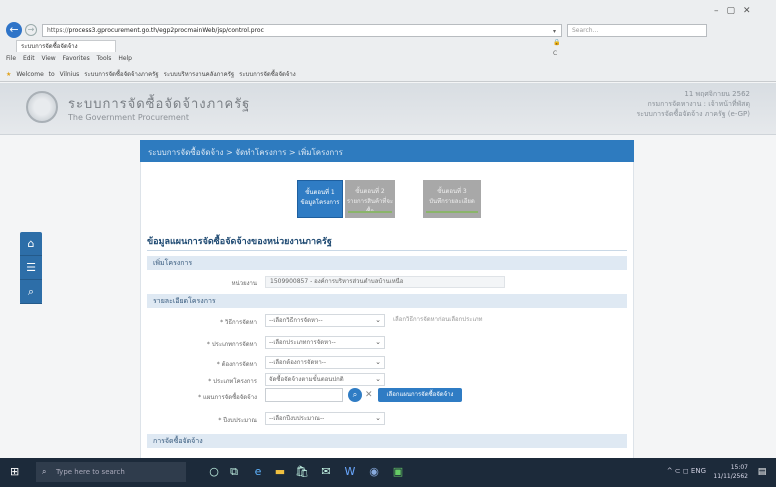 Image resolution: width=776 pixels, height=487 pixels. What do you see at coordinates (66, 46) in the screenshot?
I see `tab-procurement: ระบบการจัดซื้อจัดจ้าง` at bounding box center [66, 46].